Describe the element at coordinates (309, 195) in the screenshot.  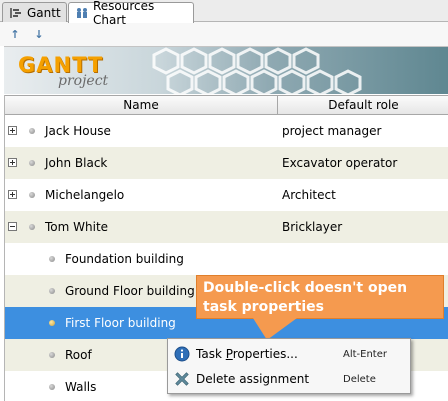
I see `row-default-role: Architect` at that location.